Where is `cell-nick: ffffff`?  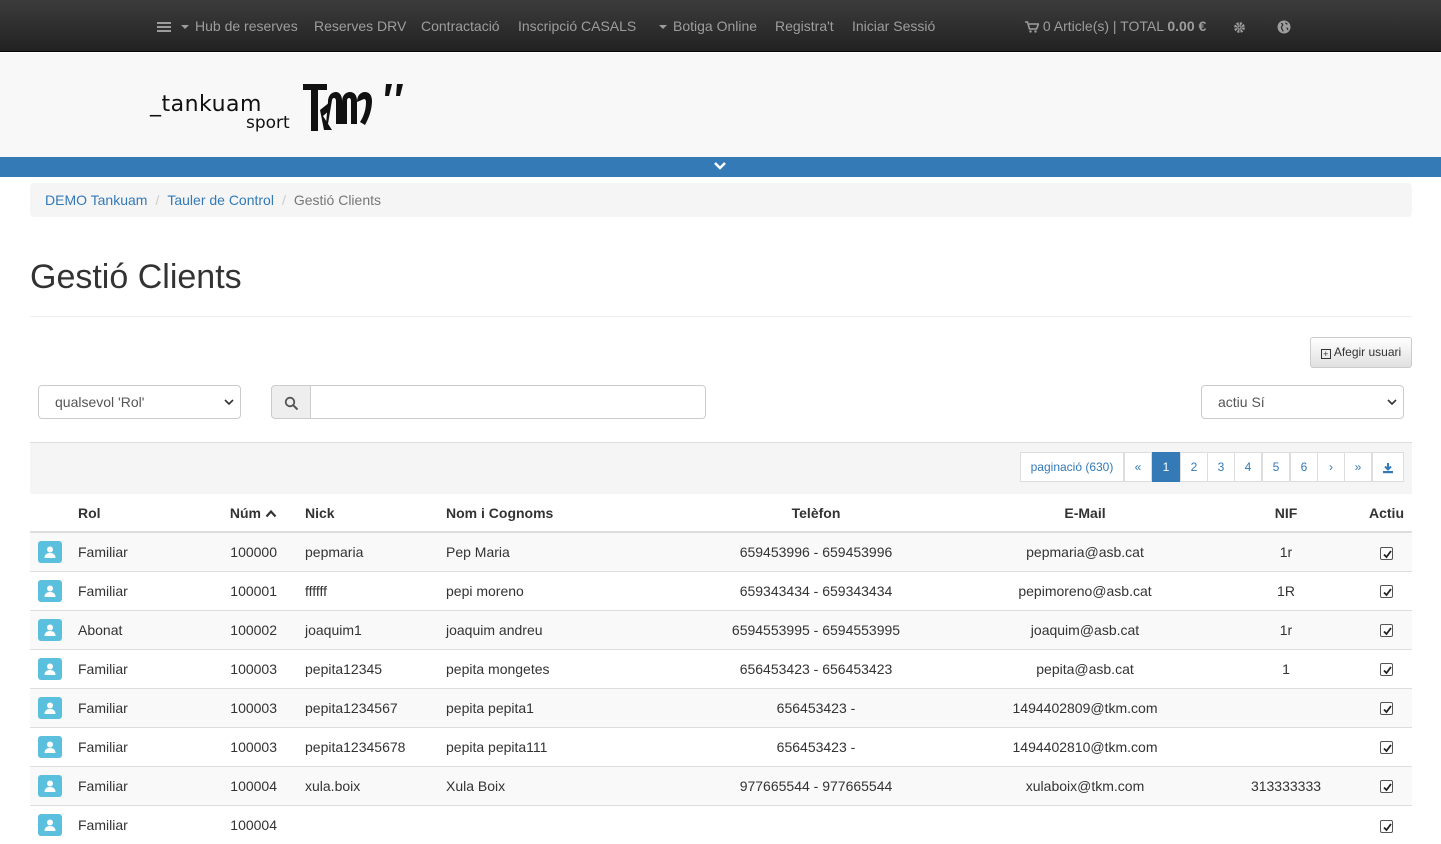 cell-nick: ffffff is located at coordinates (361, 590).